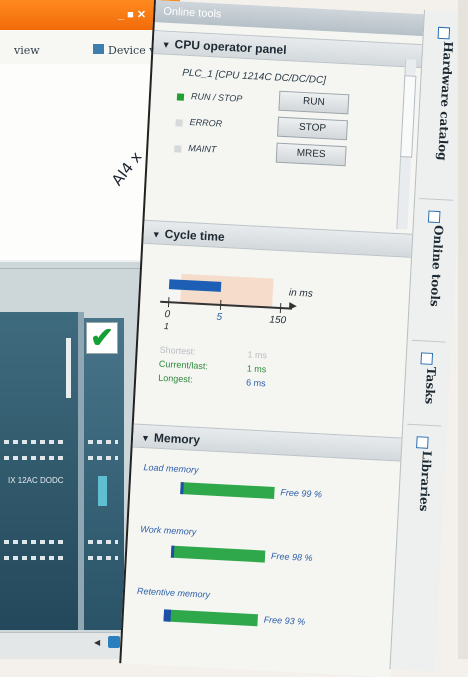  What do you see at coordinates (254, 77) in the screenshot?
I see `plc-device-name: PLC_1 [CPU 1214C DC/DC/DC]` at bounding box center [254, 77].